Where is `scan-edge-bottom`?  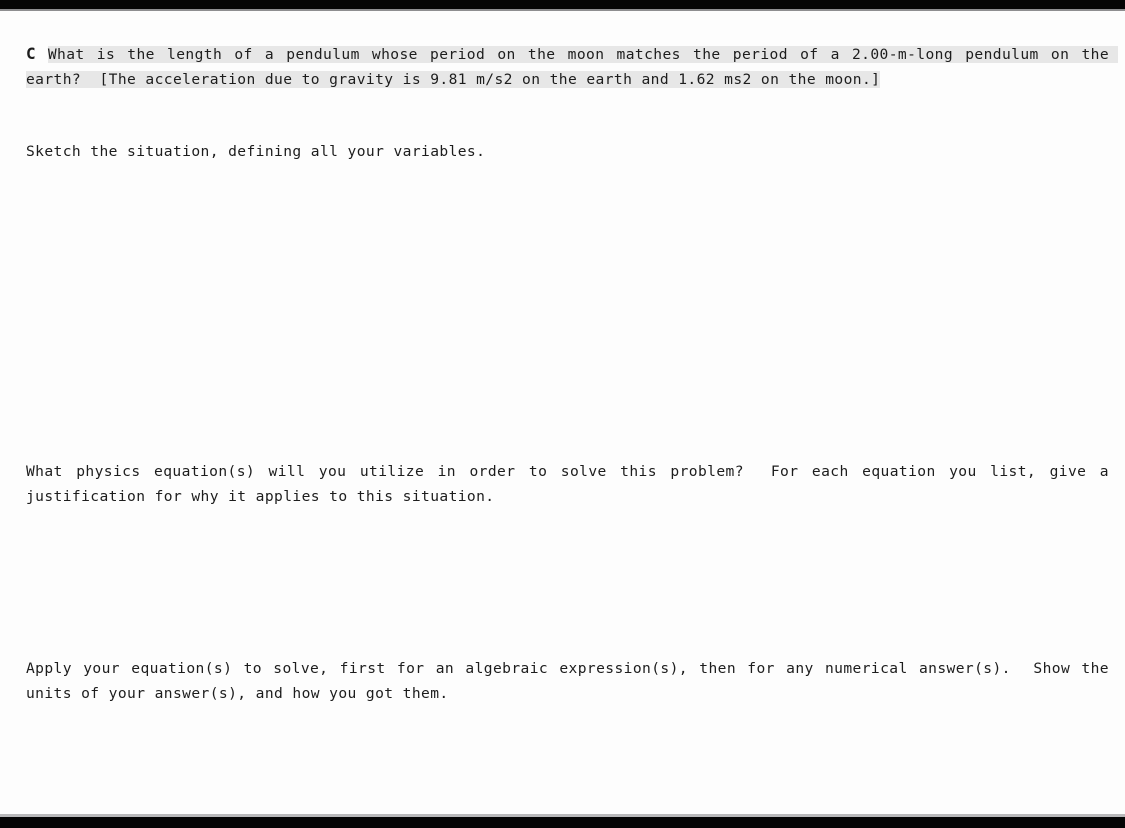 scan-edge-bottom is located at coordinates (562, 821).